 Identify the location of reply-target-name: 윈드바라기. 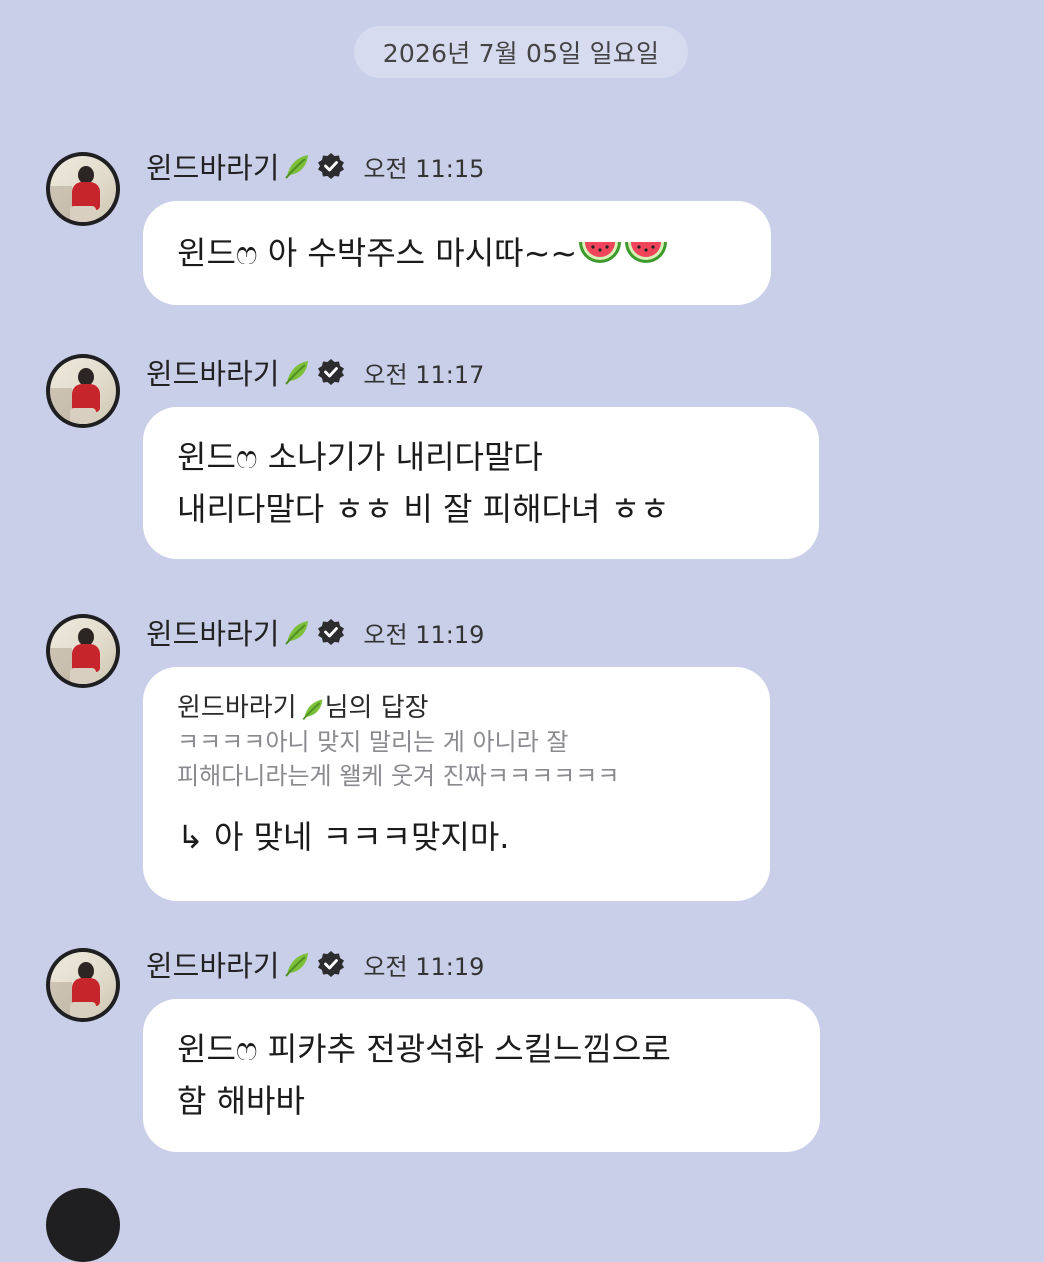
(237, 708).